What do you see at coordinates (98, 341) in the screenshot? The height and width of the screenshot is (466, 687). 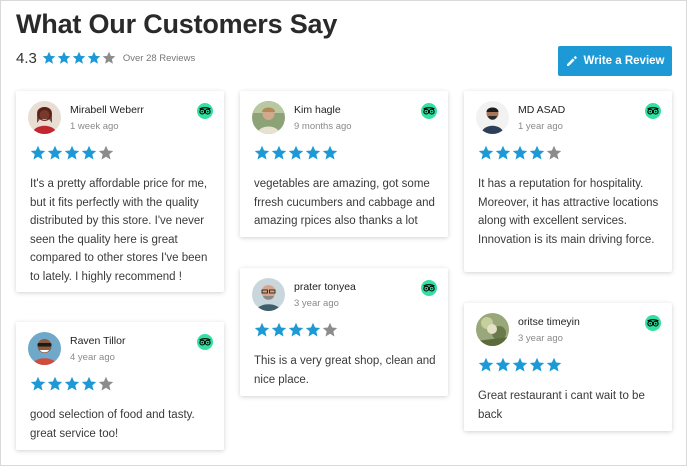 I see `reviewer-name: Raven Tillor` at bounding box center [98, 341].